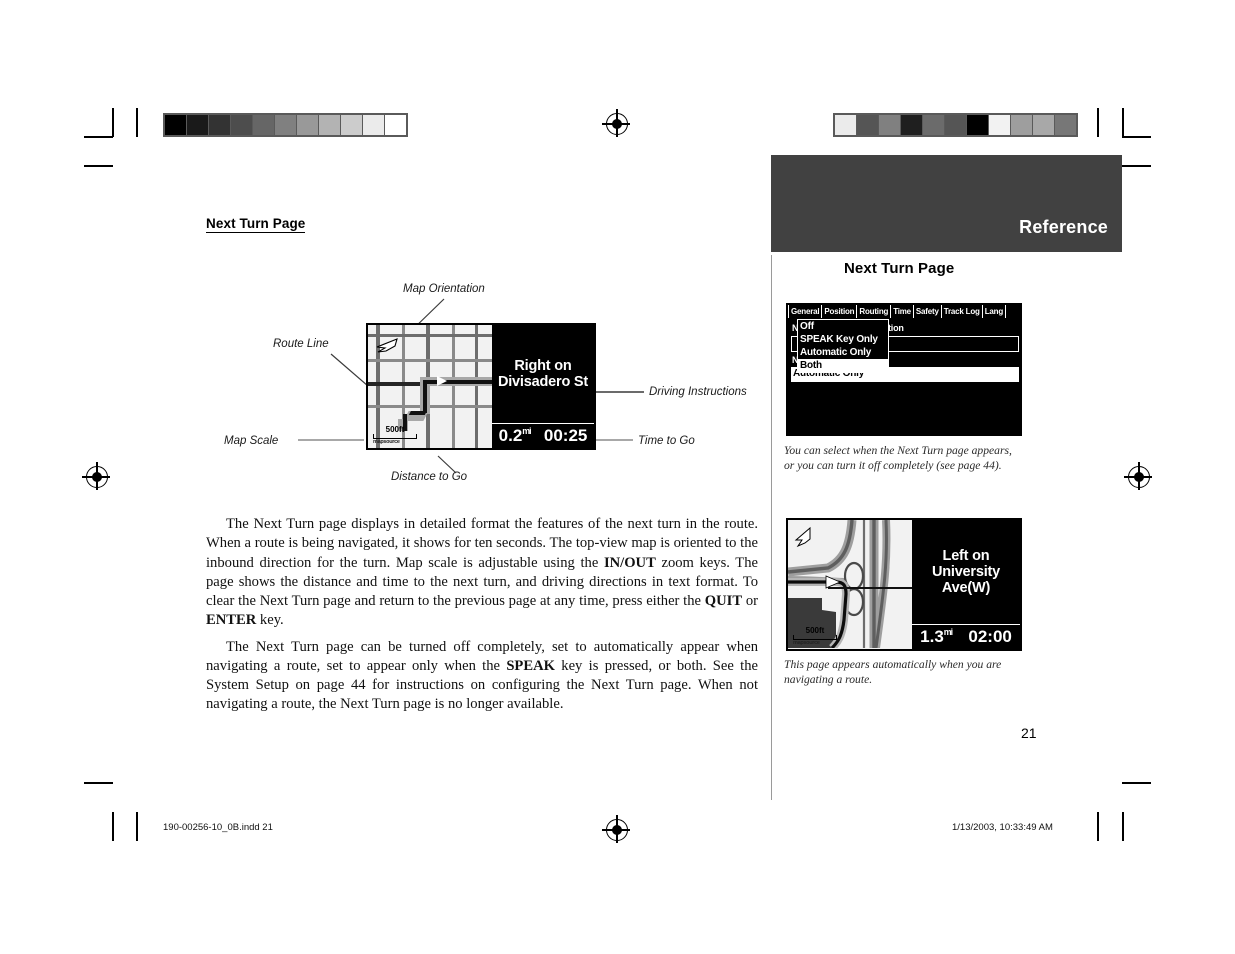 This screenshot has width=1235, height=954. What do you see at coordinates (395, 429) in the screenshot?
I see `map-scale-value: 500ft` at bounding box center [395, 429].